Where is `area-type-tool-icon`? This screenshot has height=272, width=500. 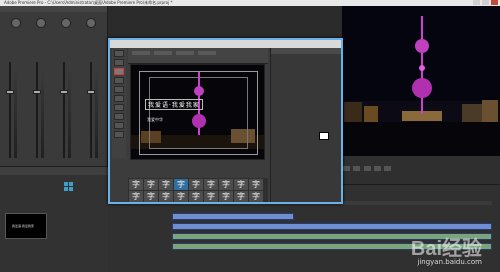
area-type-tool-icon is located at coordinates (119, 89).